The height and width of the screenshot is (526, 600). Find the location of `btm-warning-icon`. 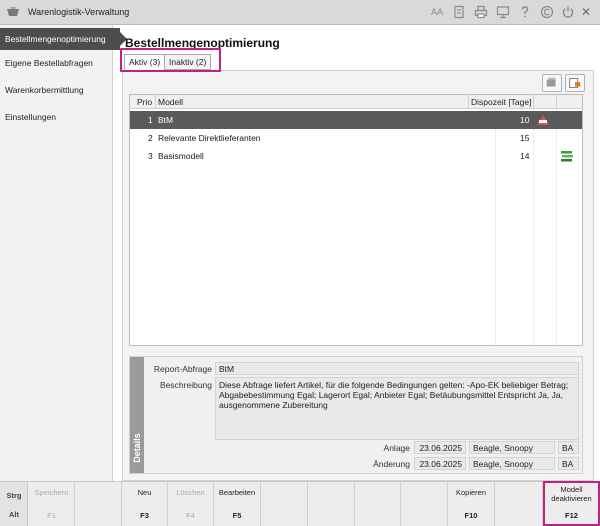

btm-warning-icon is located at coordinates (543, 120).